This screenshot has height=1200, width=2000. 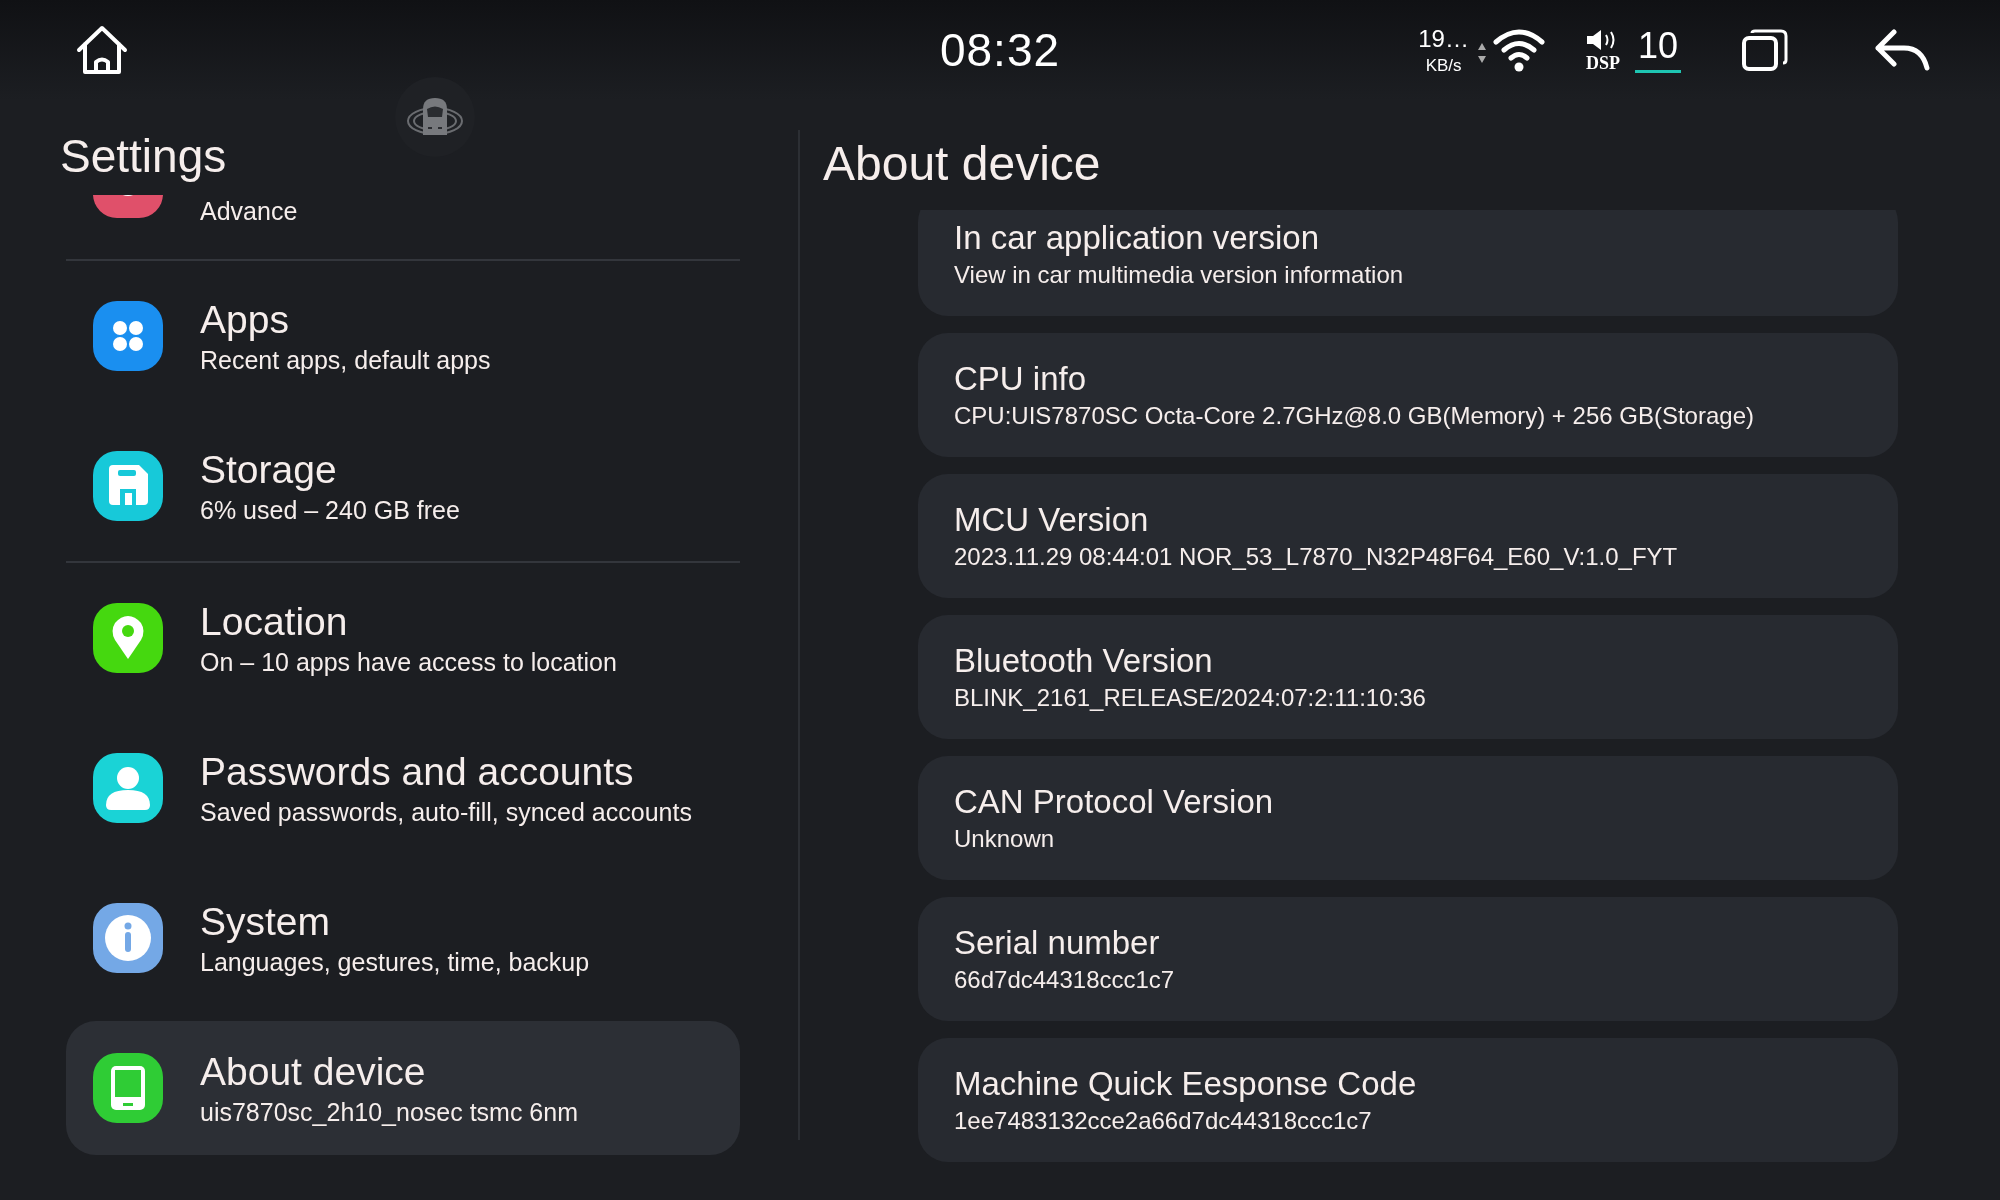 I want to click on info-card: MCU Version 2023.11.29 08:44:01 NOR_53_L7870_N32P48F64_E60_V:1.0_FYT, so click(x=1408, y=536).